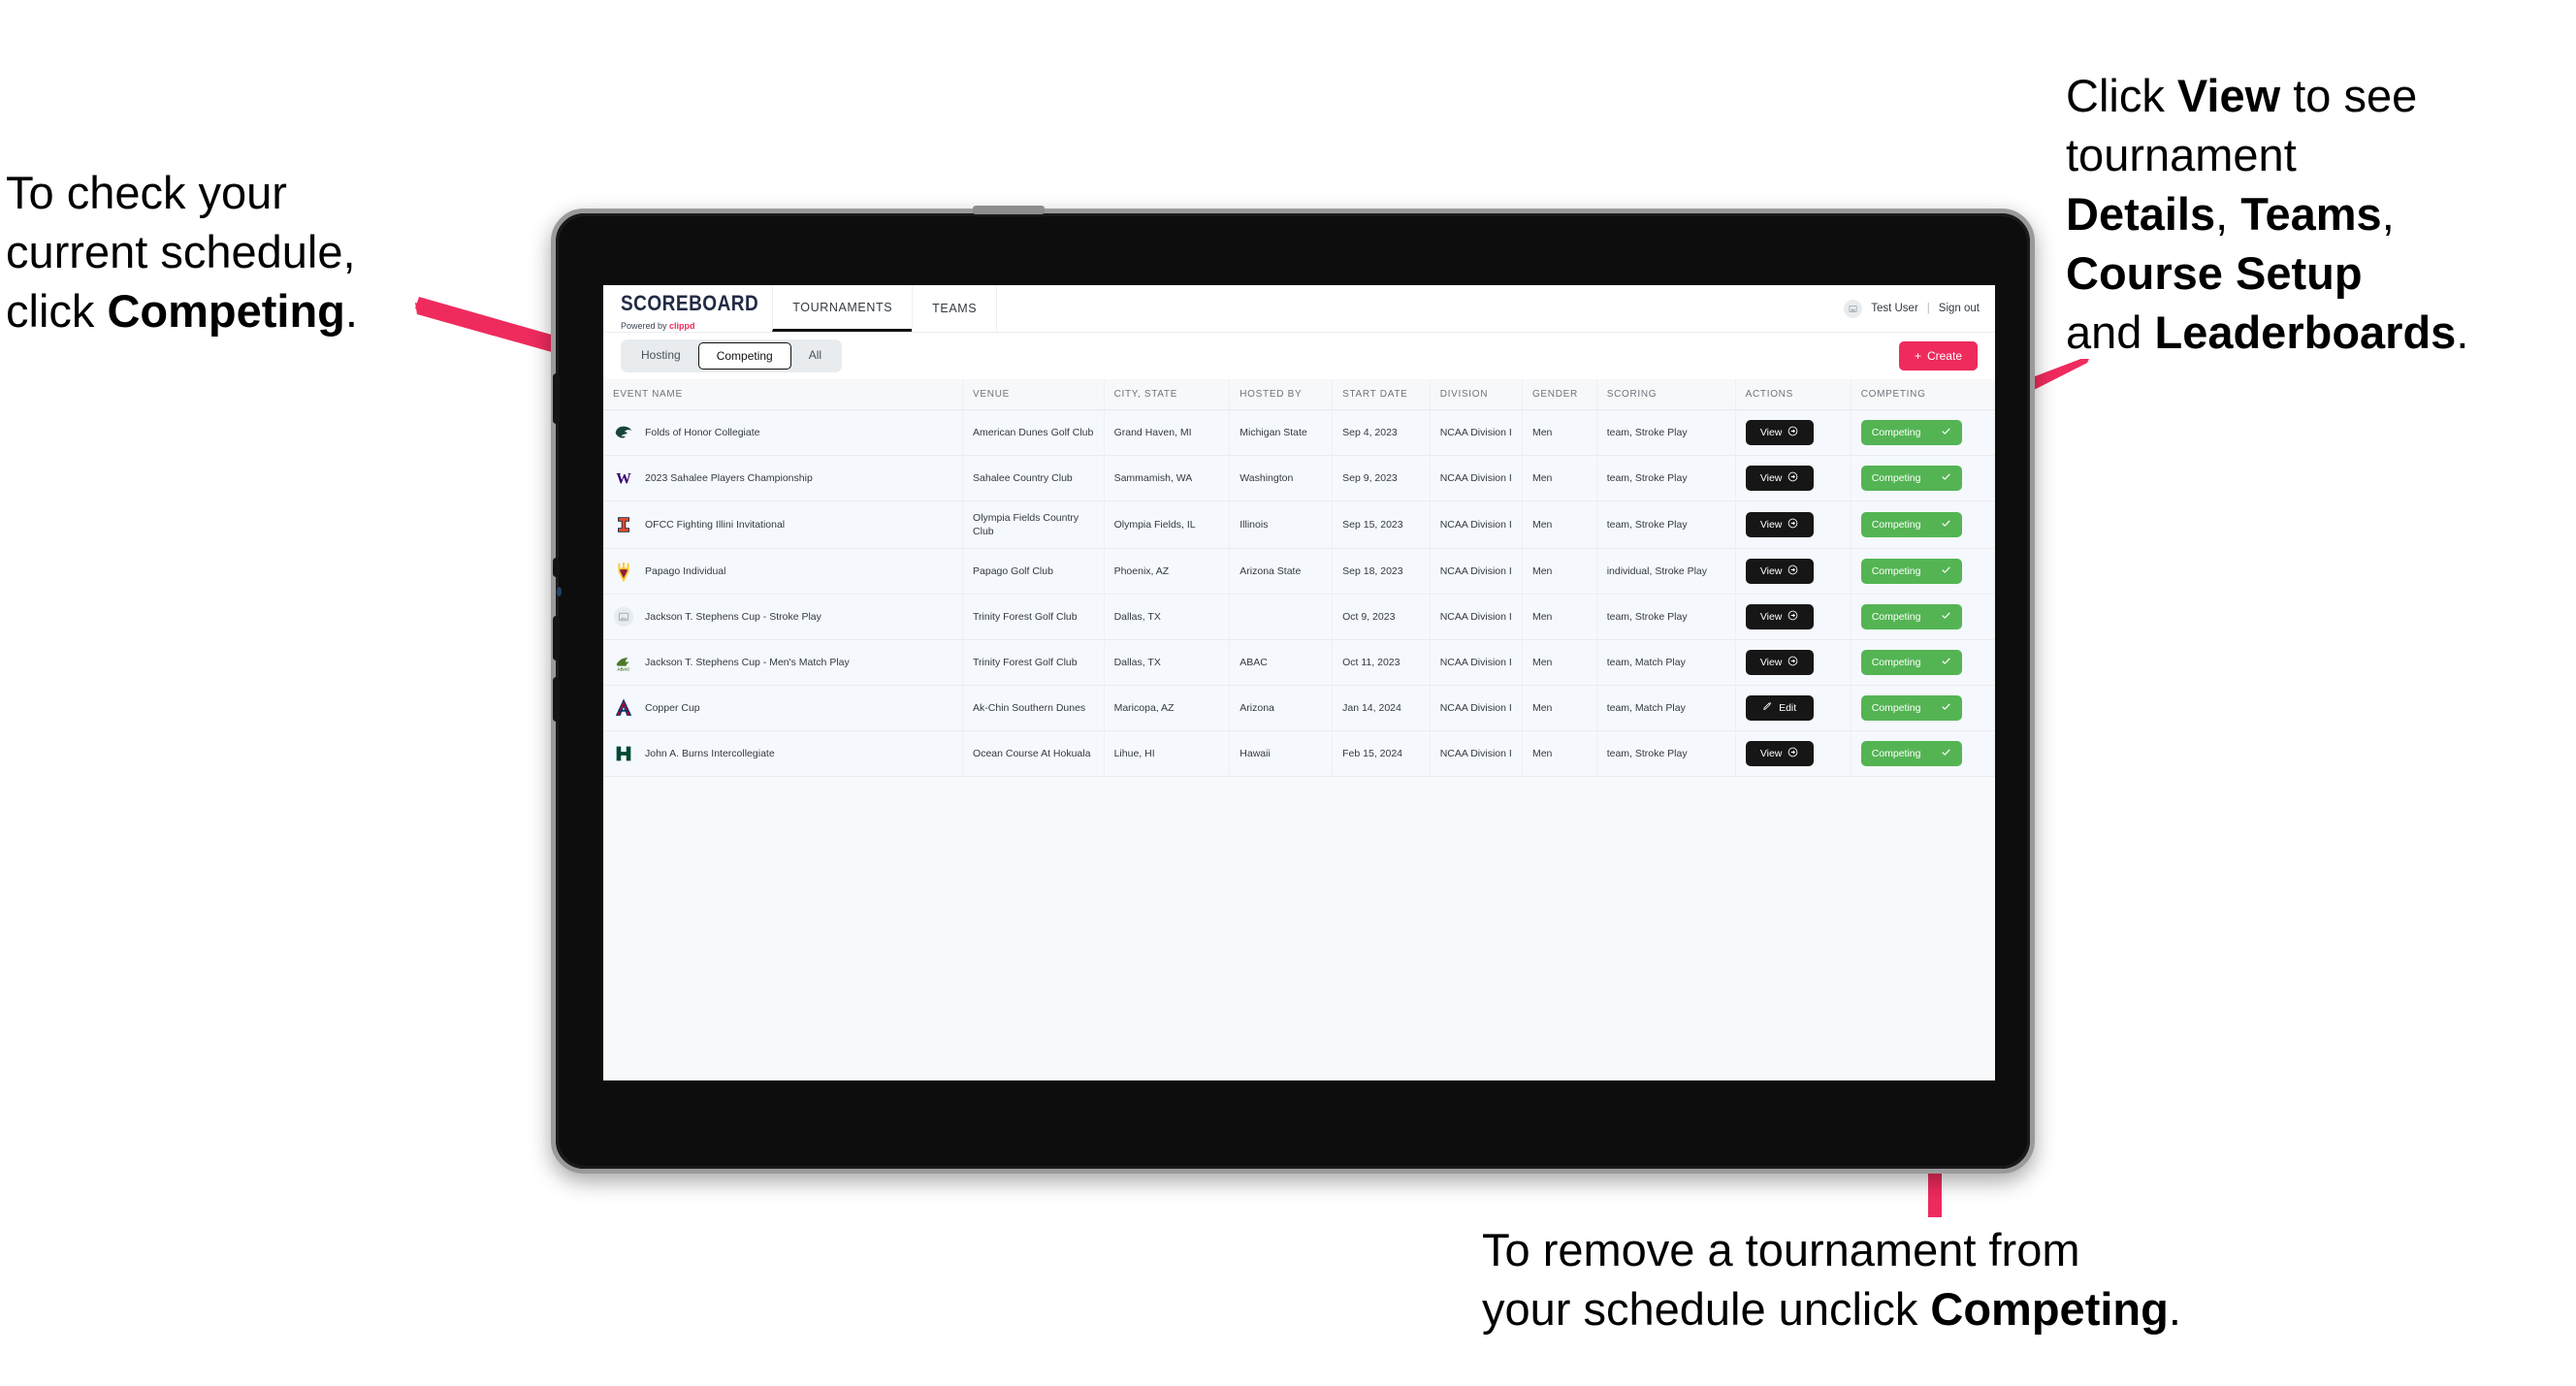 Image resolution: width=2576 pixels, height=1386 pixels. What do you see at coordinates (744, 356) in the screenshot?
I see `filter-competing: Competing` at bounding box center [744, 356].